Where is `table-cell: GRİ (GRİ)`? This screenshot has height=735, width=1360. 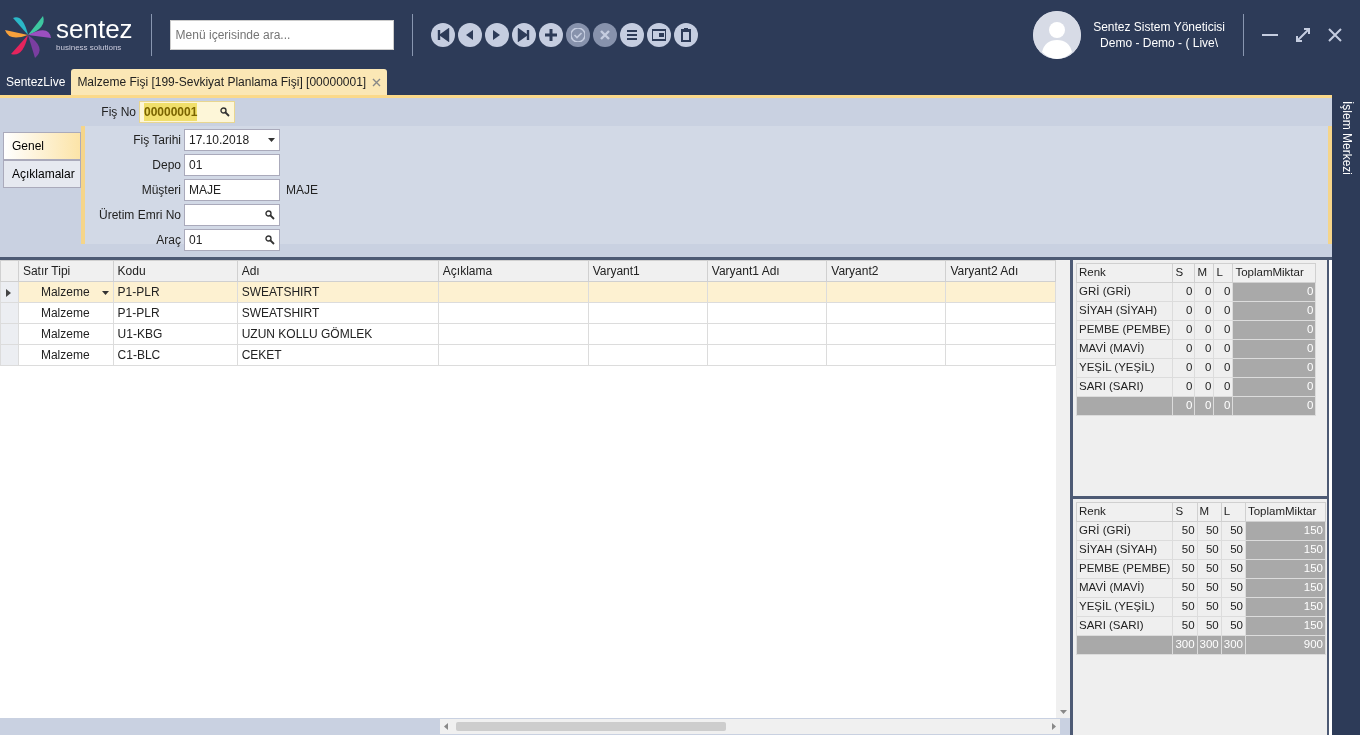 table-cell: GRİ (GRİ) is located at coordinates (1105, 291).